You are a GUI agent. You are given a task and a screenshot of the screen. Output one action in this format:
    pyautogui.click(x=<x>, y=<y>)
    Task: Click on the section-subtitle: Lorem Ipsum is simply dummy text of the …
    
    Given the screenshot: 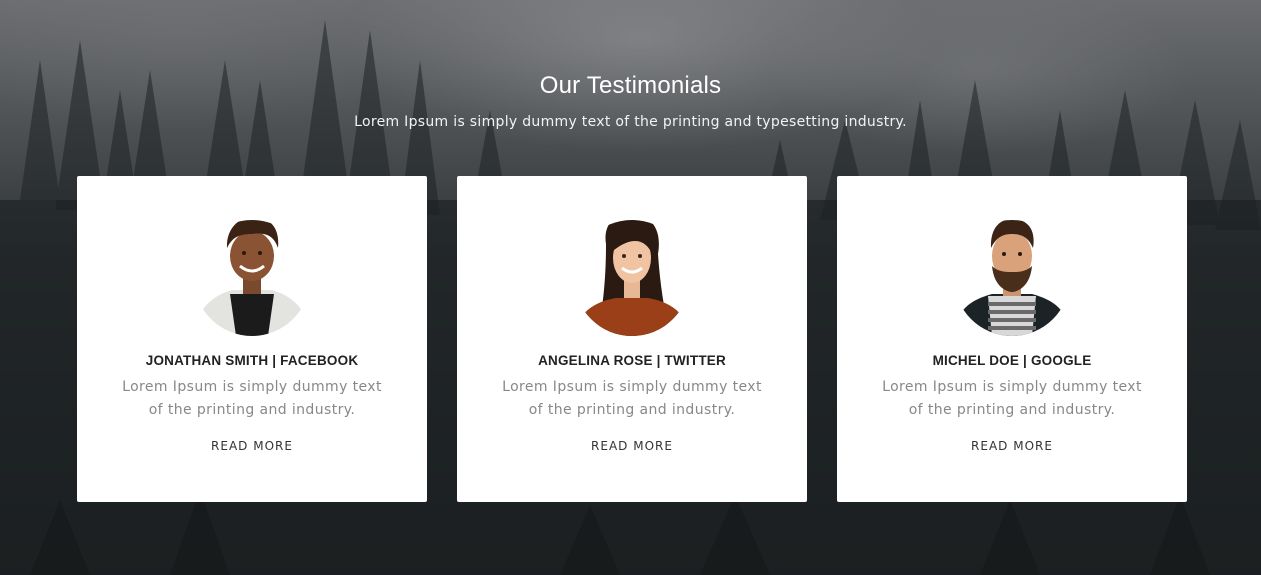 What is the action you would take?
    pyautogui.click(x=630, y=122)
    